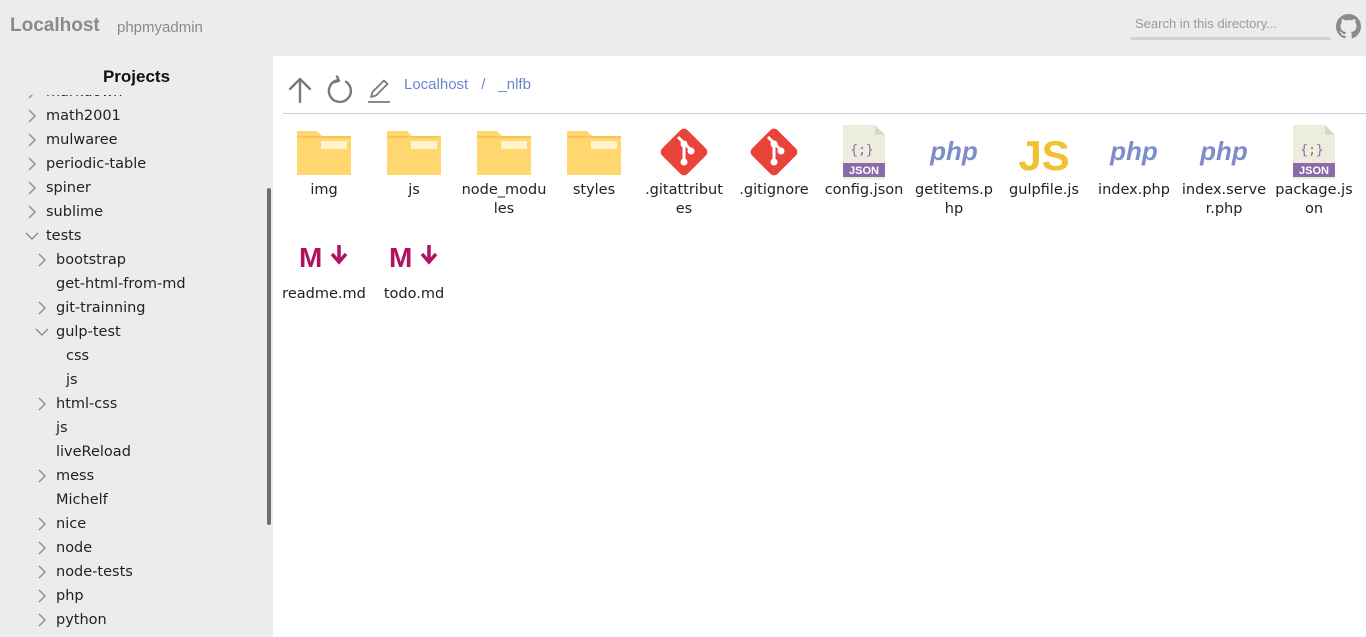  What do you see at coordinates (64, 236) in the screenshot?
I see `tree-item-label: tests` at bounding box center [64, 236].